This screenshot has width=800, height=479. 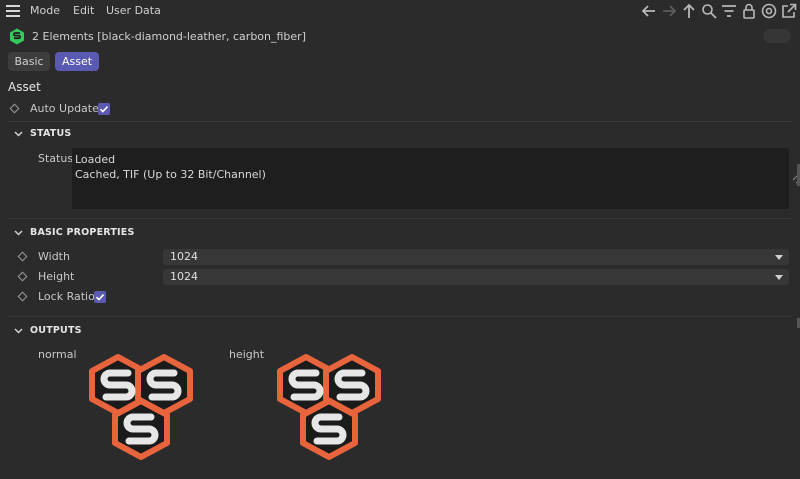 I want to click on height-dropdown: 1024, so click(x=476, y=277).